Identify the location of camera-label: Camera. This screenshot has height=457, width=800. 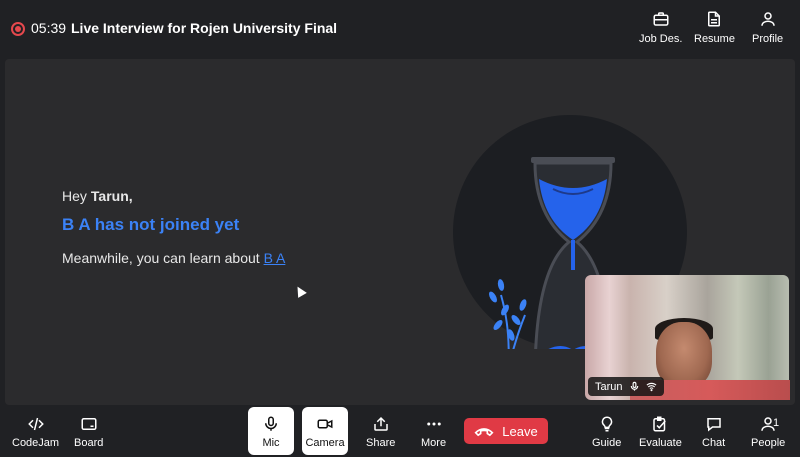
(325, 443).